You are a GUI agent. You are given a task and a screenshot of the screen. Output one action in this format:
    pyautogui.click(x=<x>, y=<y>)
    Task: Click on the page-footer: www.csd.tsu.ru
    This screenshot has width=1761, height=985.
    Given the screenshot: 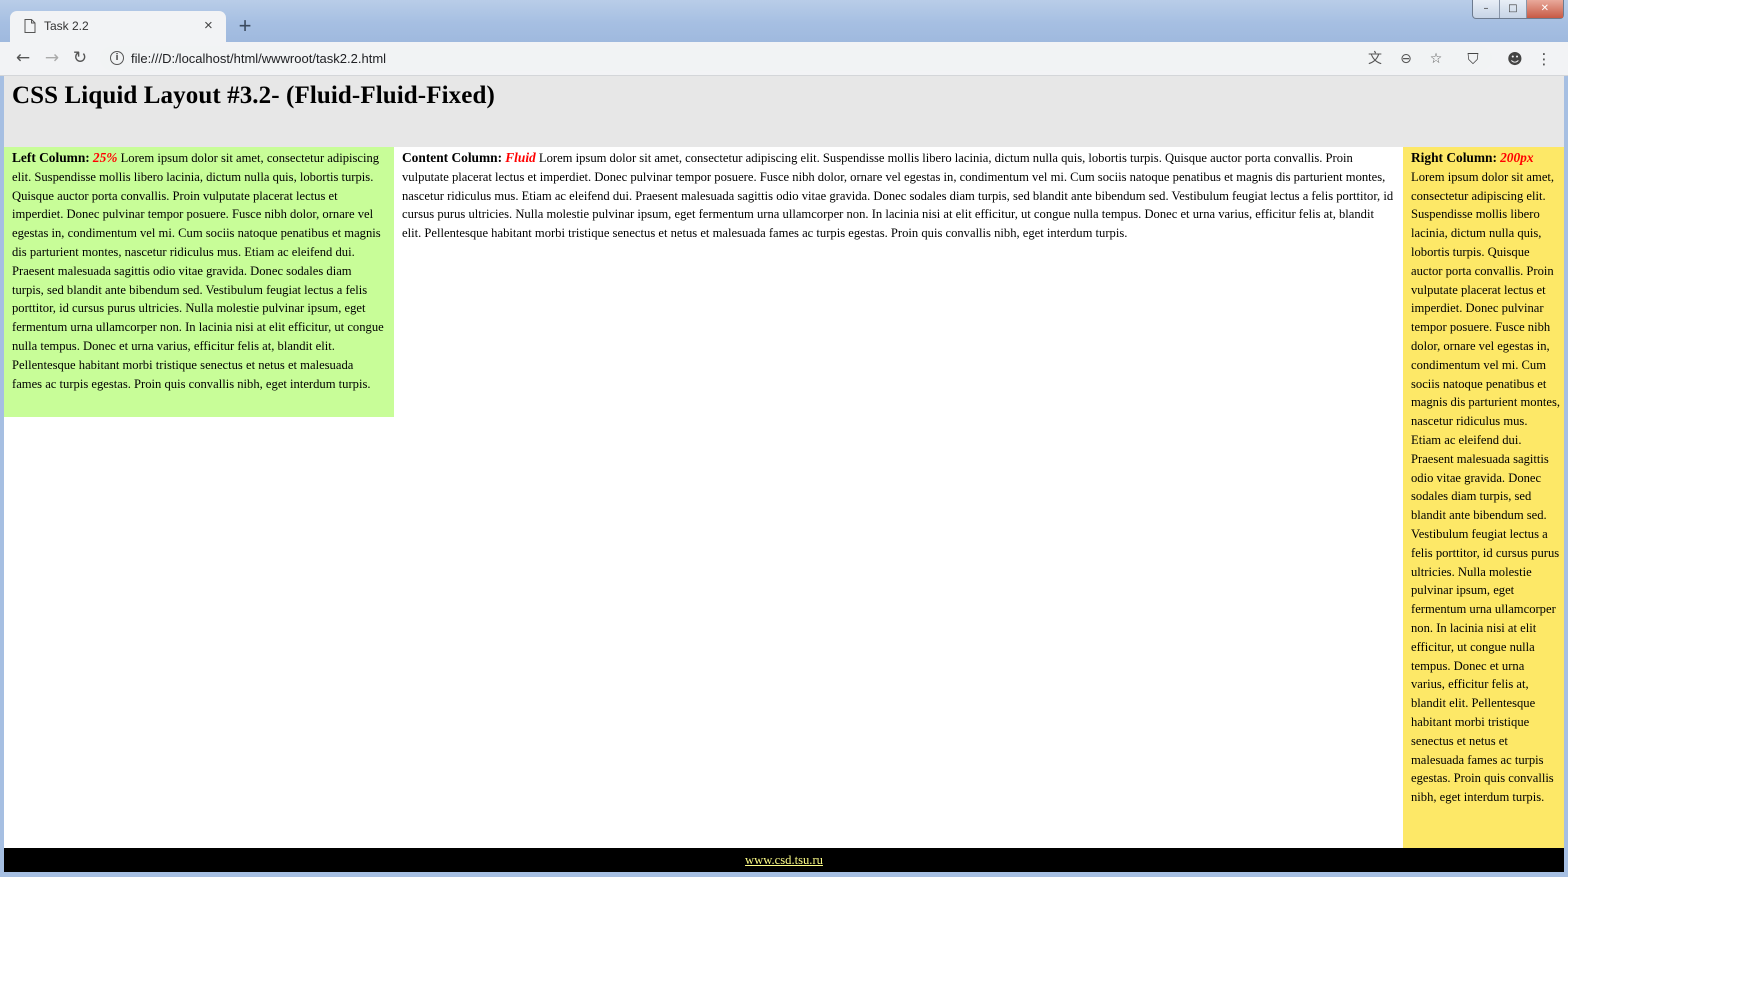 What is the action you would take?
    pyautogui.click(x=784, y=860)
    